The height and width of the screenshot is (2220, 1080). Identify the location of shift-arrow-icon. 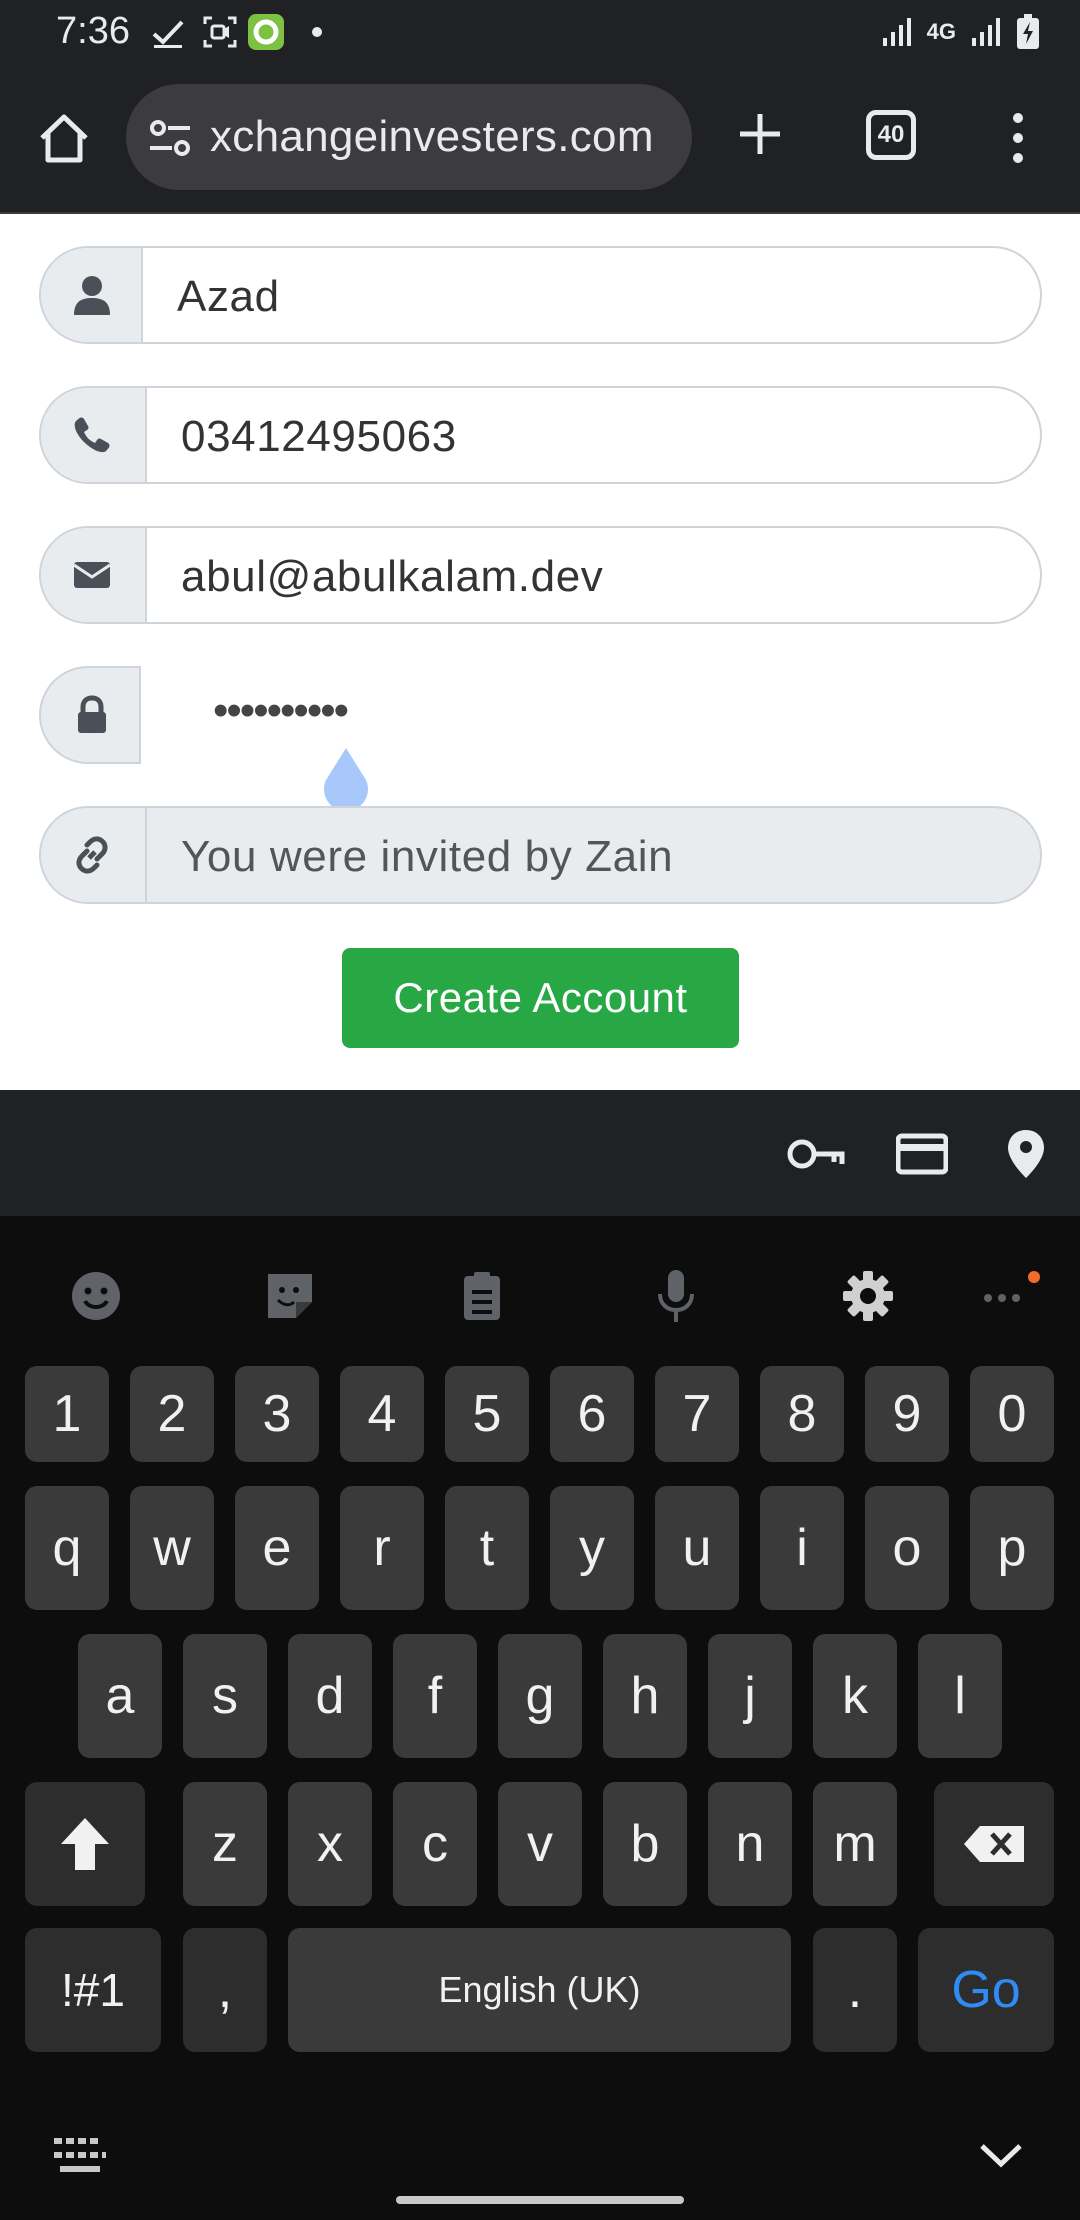
(85, 1844).